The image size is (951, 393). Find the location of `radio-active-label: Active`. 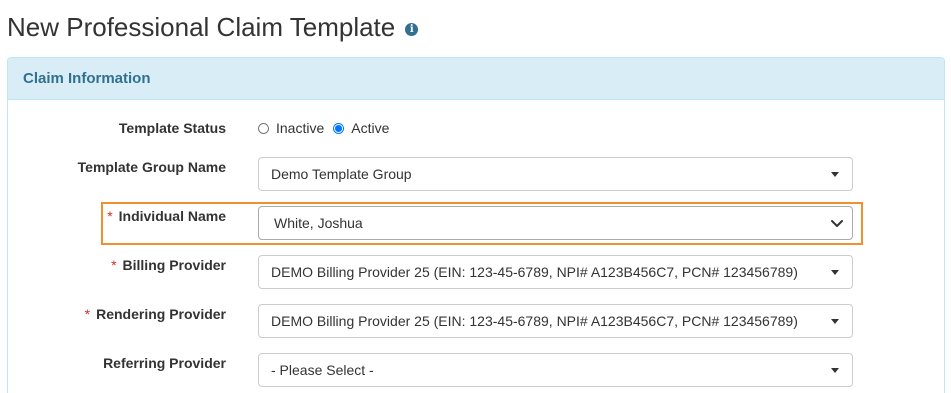

radio-active-label: Active is located at coordinates (370, 128).